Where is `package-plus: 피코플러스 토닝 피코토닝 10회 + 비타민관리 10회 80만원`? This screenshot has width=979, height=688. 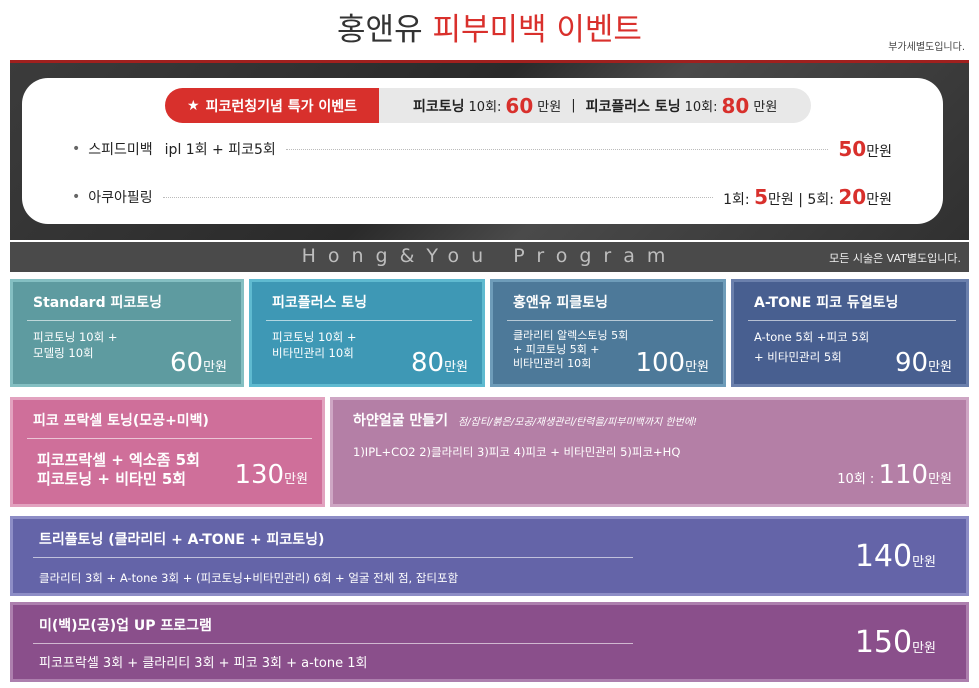
package-plus: 피코플러스 토닝 피코토닝 10회 + 비타민관리 10회 80만원 is located at coordinates (367, 333).